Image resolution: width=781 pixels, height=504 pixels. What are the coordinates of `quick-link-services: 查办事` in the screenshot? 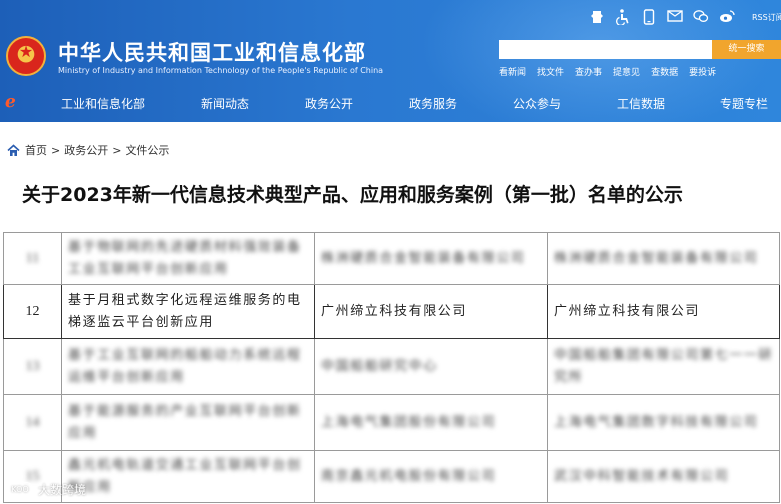 It's located at (588, 71).